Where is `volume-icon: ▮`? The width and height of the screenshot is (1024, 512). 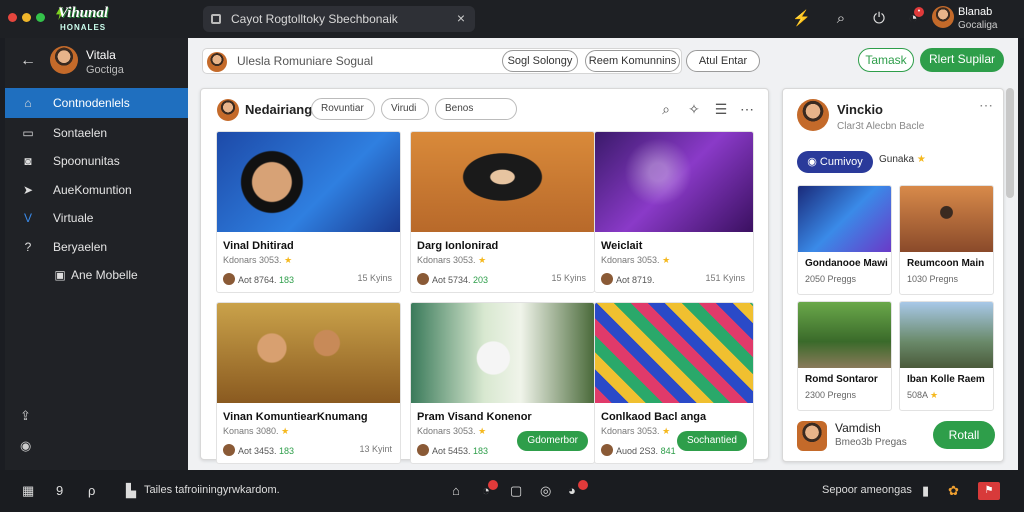 volume-icon: ▮ is located at coordinates (925, 491).